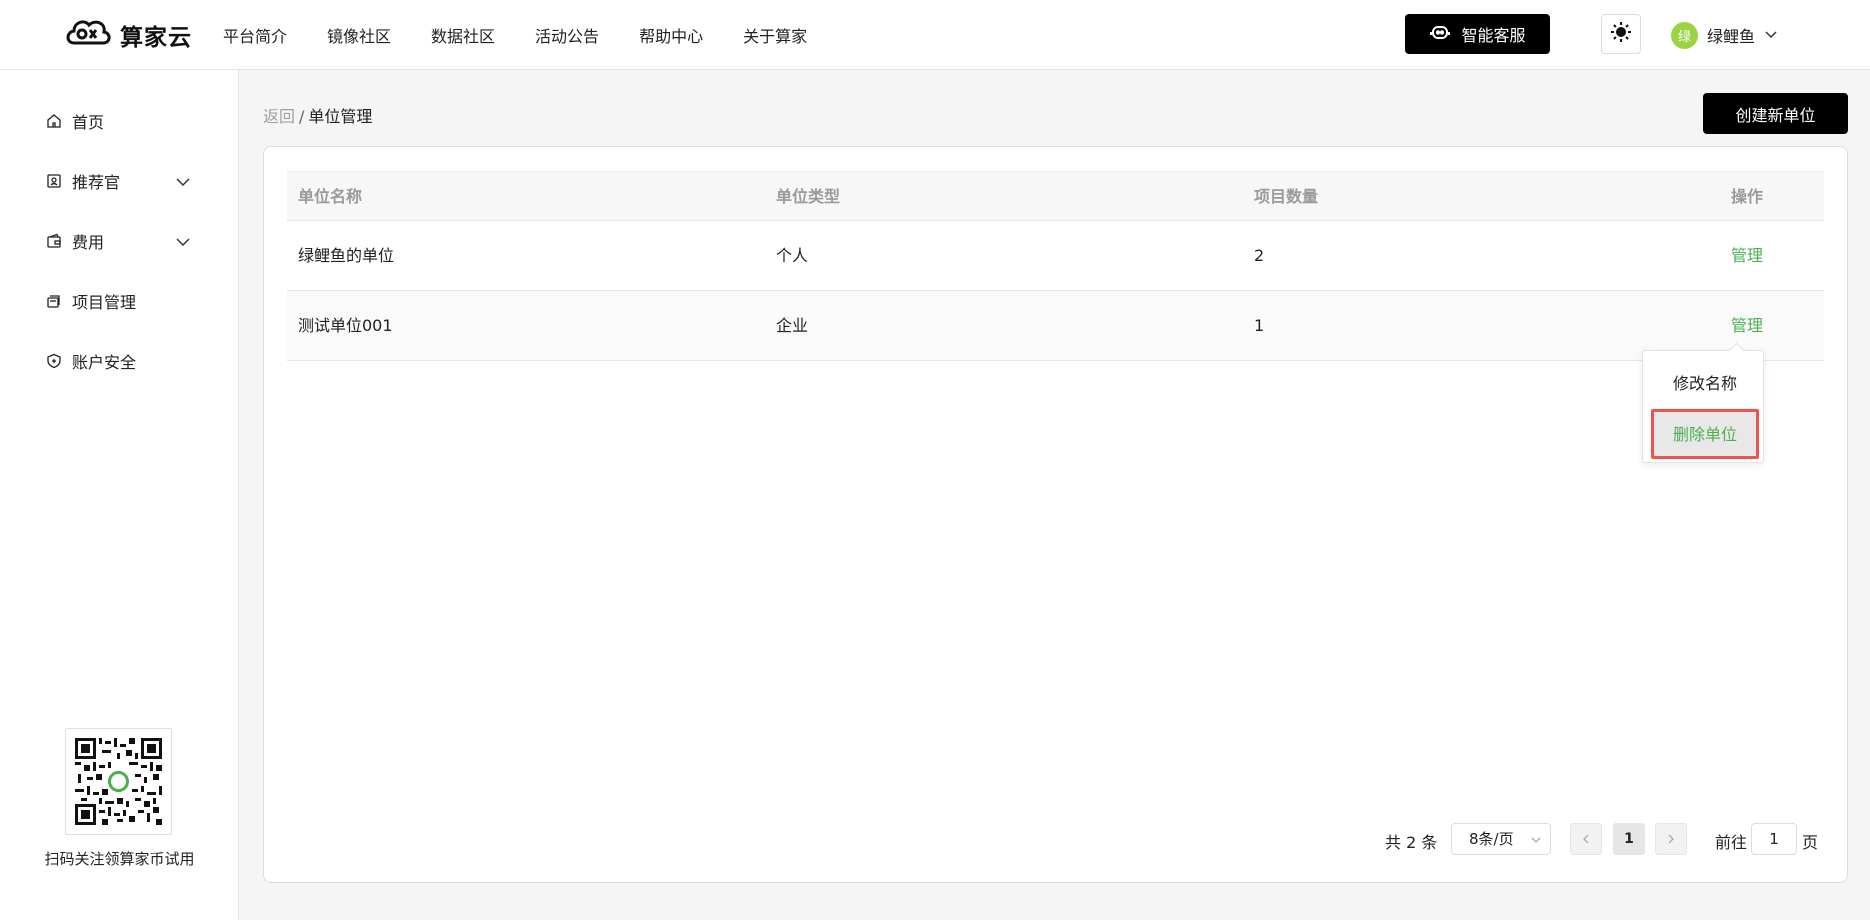 The width and height of the screenshot is (1870, 920). What do you see at coordinates (359, 35) in the screenshot?
I see `nav-image-community: 镜像社区` at bounding box center [359, 35].